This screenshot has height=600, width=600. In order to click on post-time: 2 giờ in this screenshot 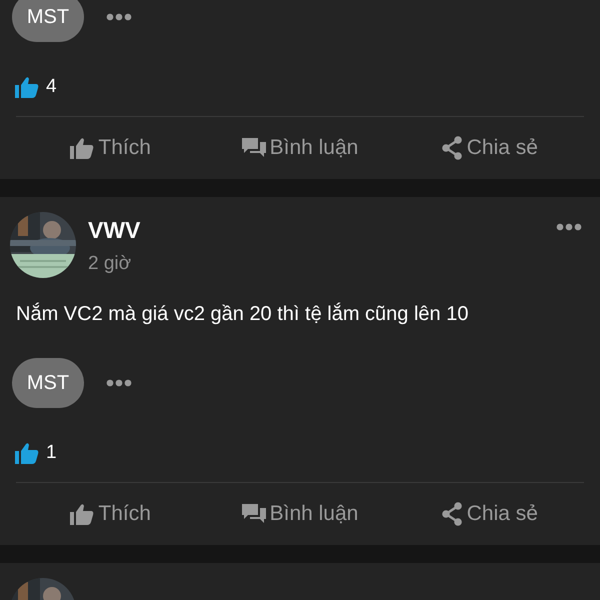, I will do `click(110, 264)`.